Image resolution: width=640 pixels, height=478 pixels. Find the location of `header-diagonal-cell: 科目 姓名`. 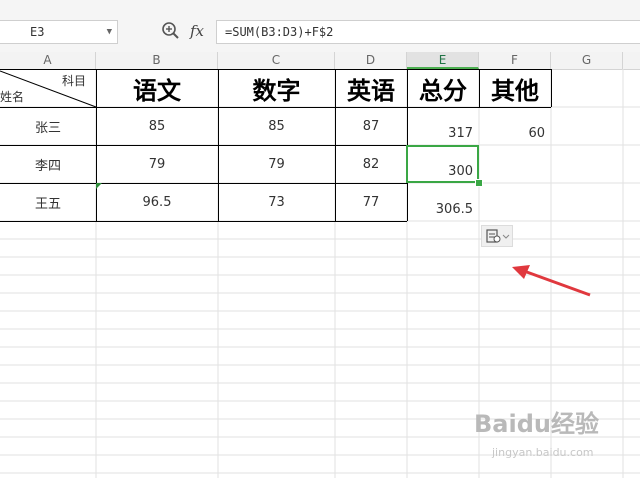

header-diagonal-cell: 科目 姓名 is located at coordinates (48, 88).